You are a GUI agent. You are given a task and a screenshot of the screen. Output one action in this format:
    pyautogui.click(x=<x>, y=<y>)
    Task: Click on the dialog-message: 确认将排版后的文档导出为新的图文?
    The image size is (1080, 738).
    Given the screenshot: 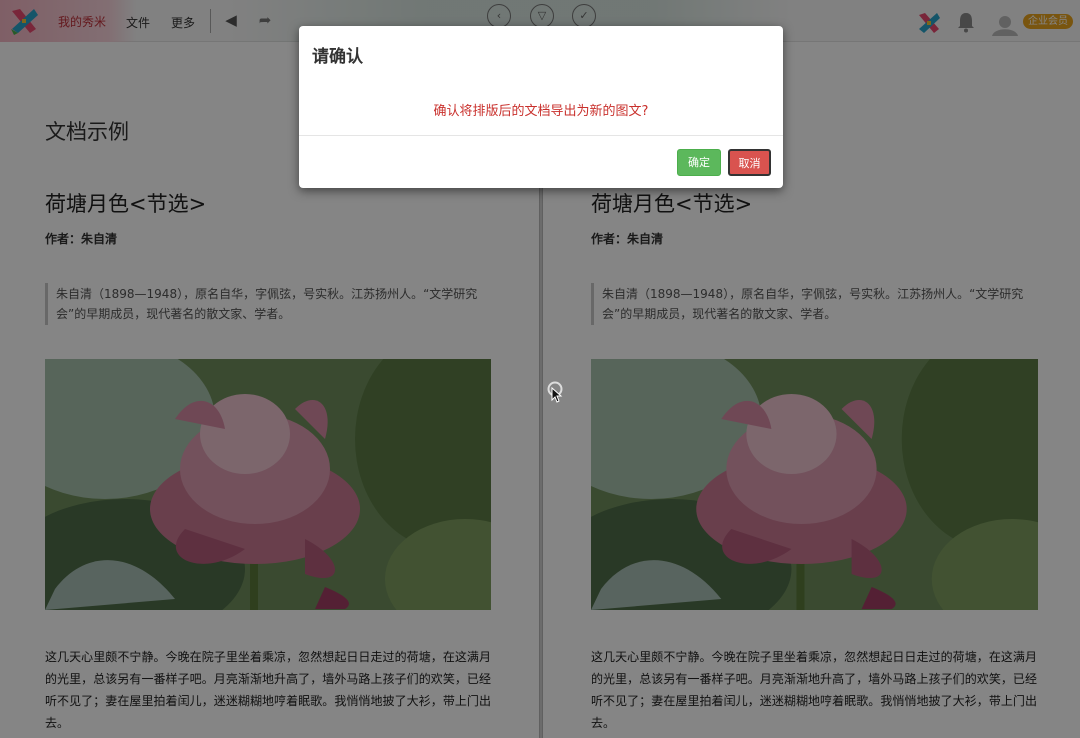 What is the action you would take?
    pyautogui.click(x=541, y=111)
    